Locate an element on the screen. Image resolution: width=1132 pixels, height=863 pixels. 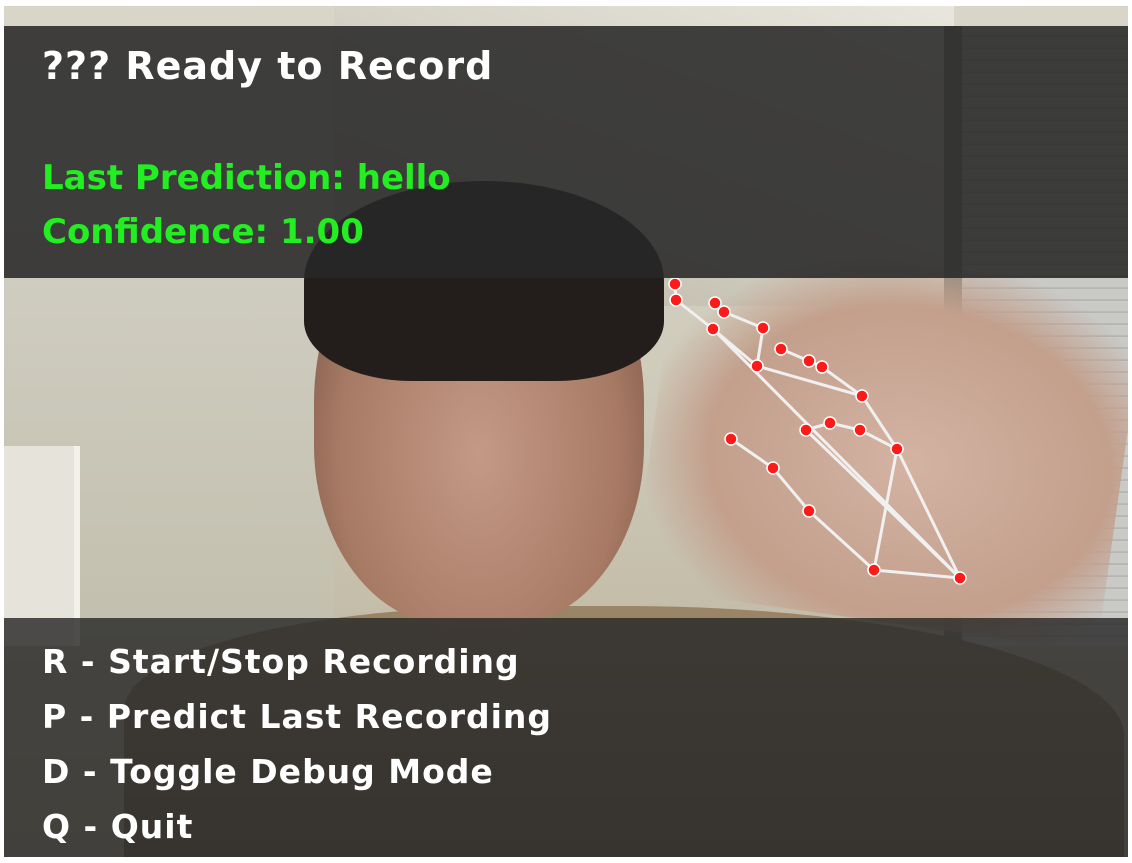
control-hint-debug: D - Toggle Debug Mode is located at coordinates (268, 771).